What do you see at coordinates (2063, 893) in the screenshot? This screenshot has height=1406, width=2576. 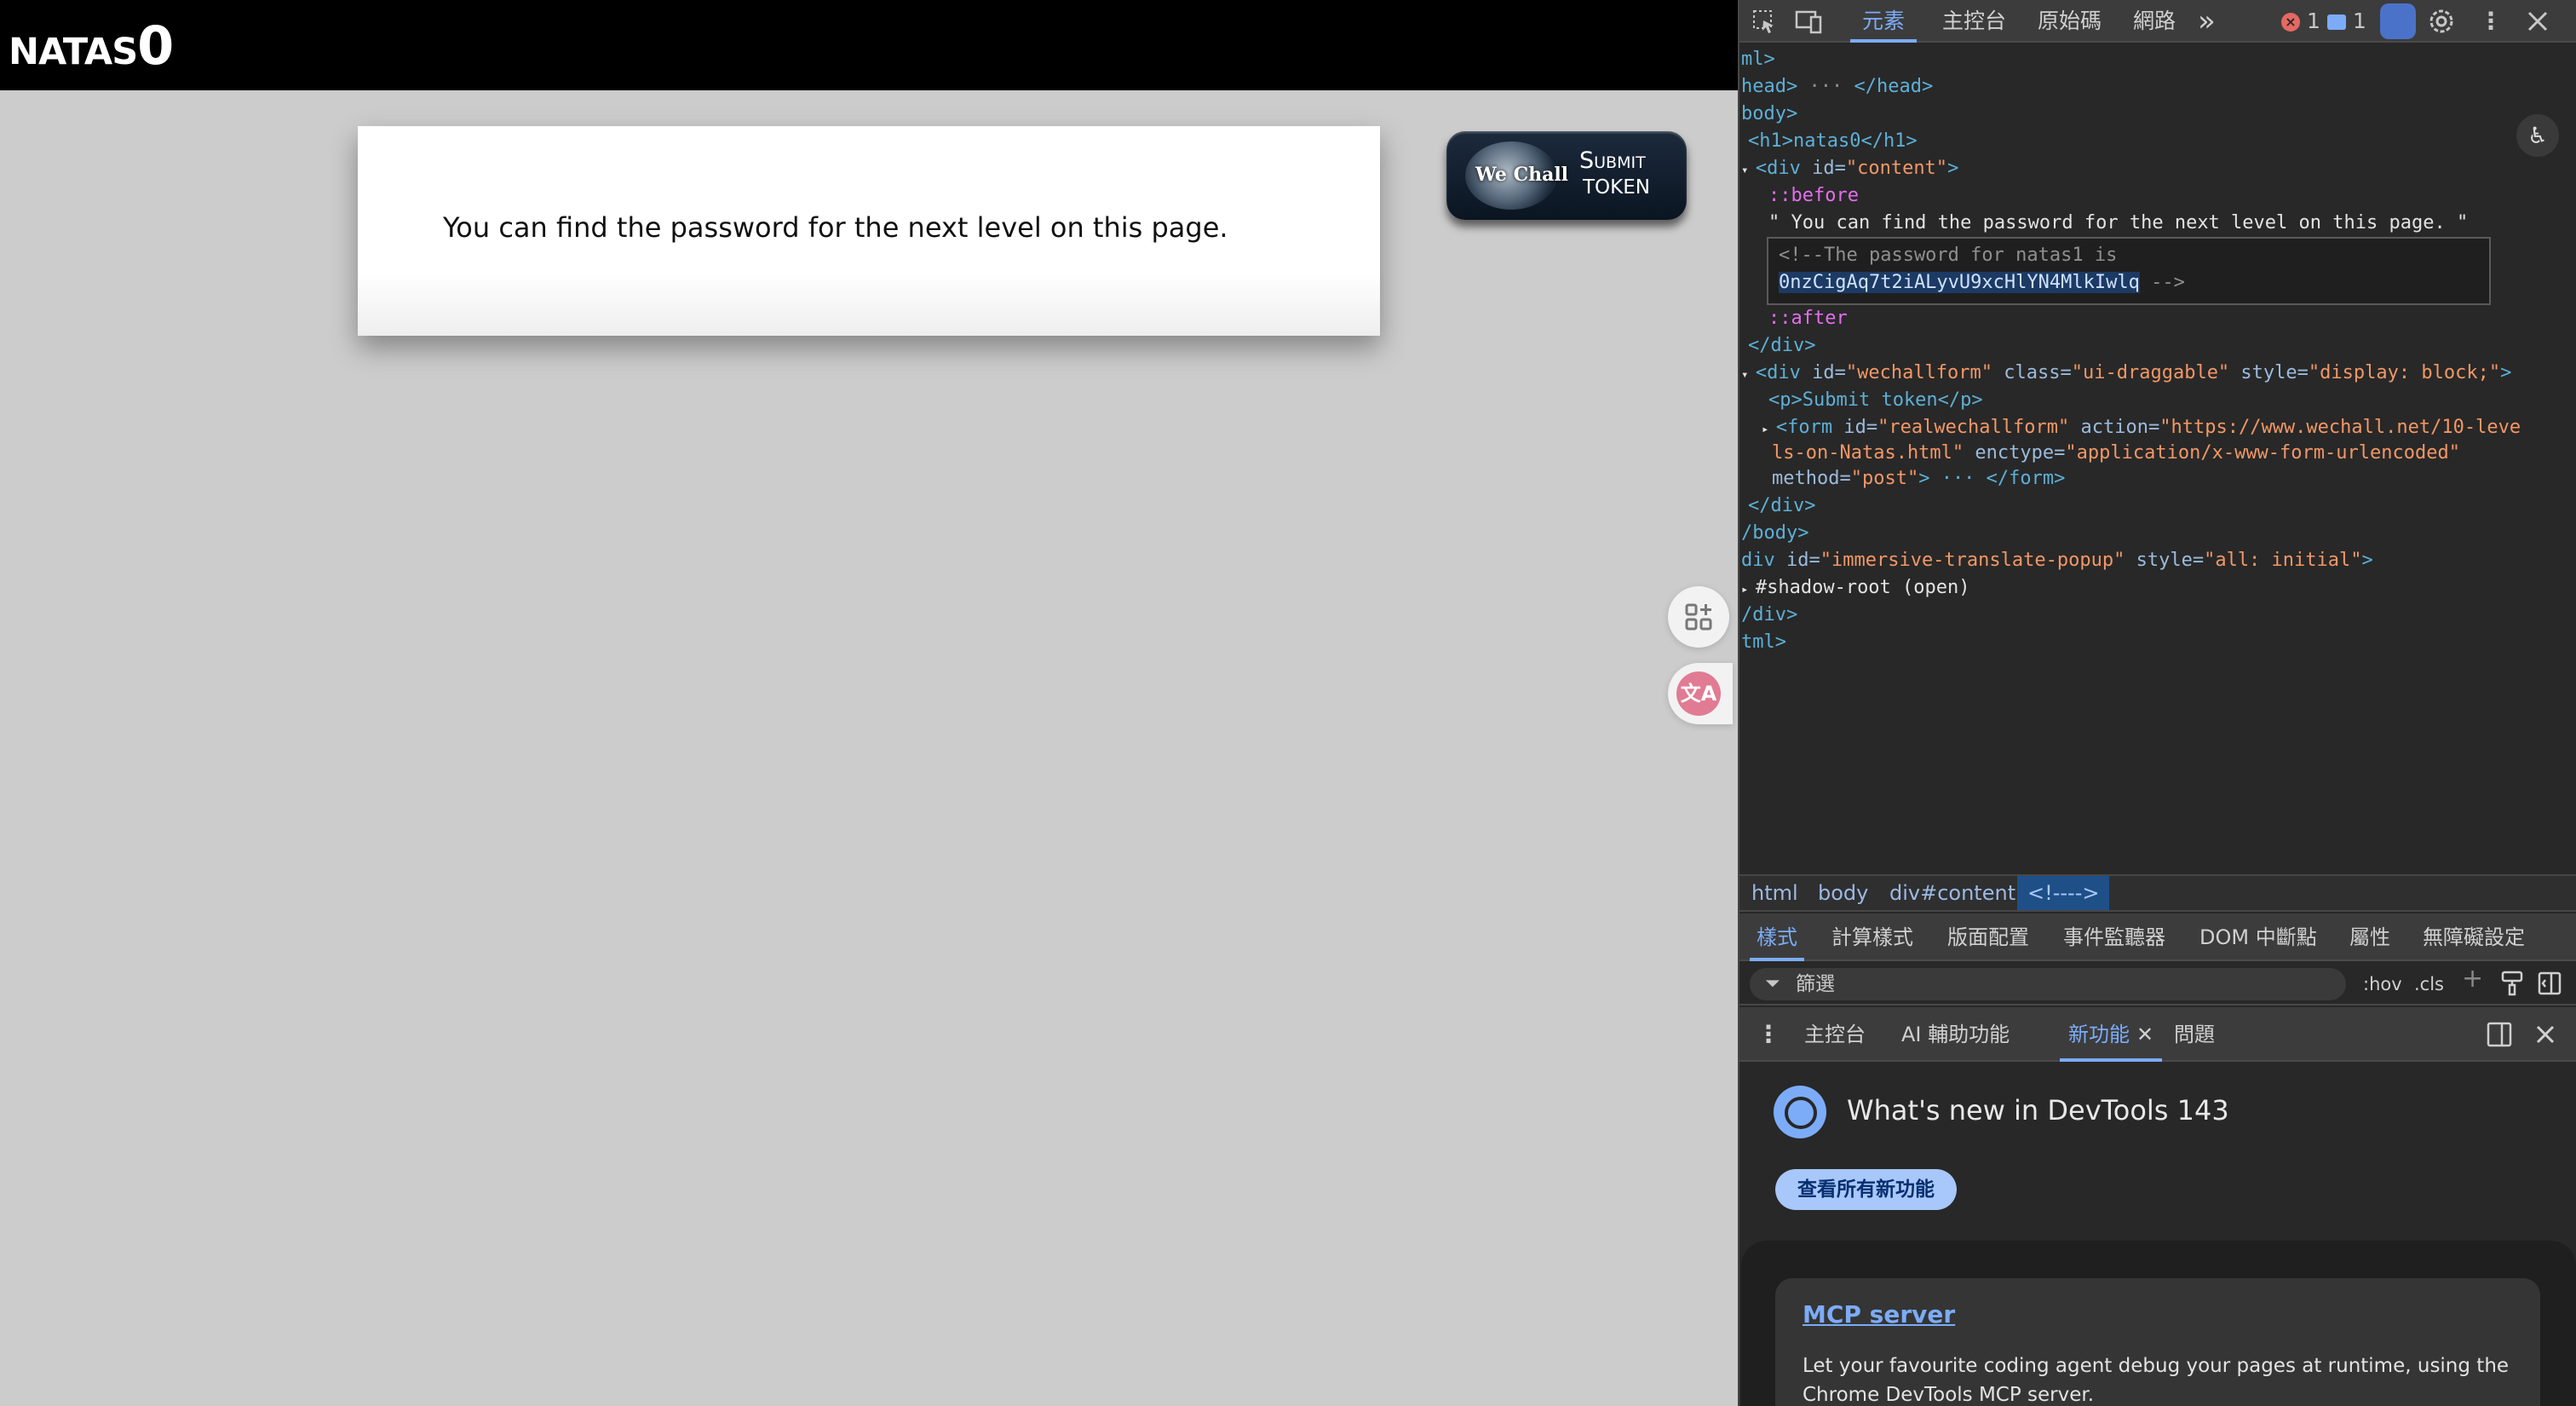 I see `breadcrumb-comment: <!---->` at bounding box center [2063, 893].